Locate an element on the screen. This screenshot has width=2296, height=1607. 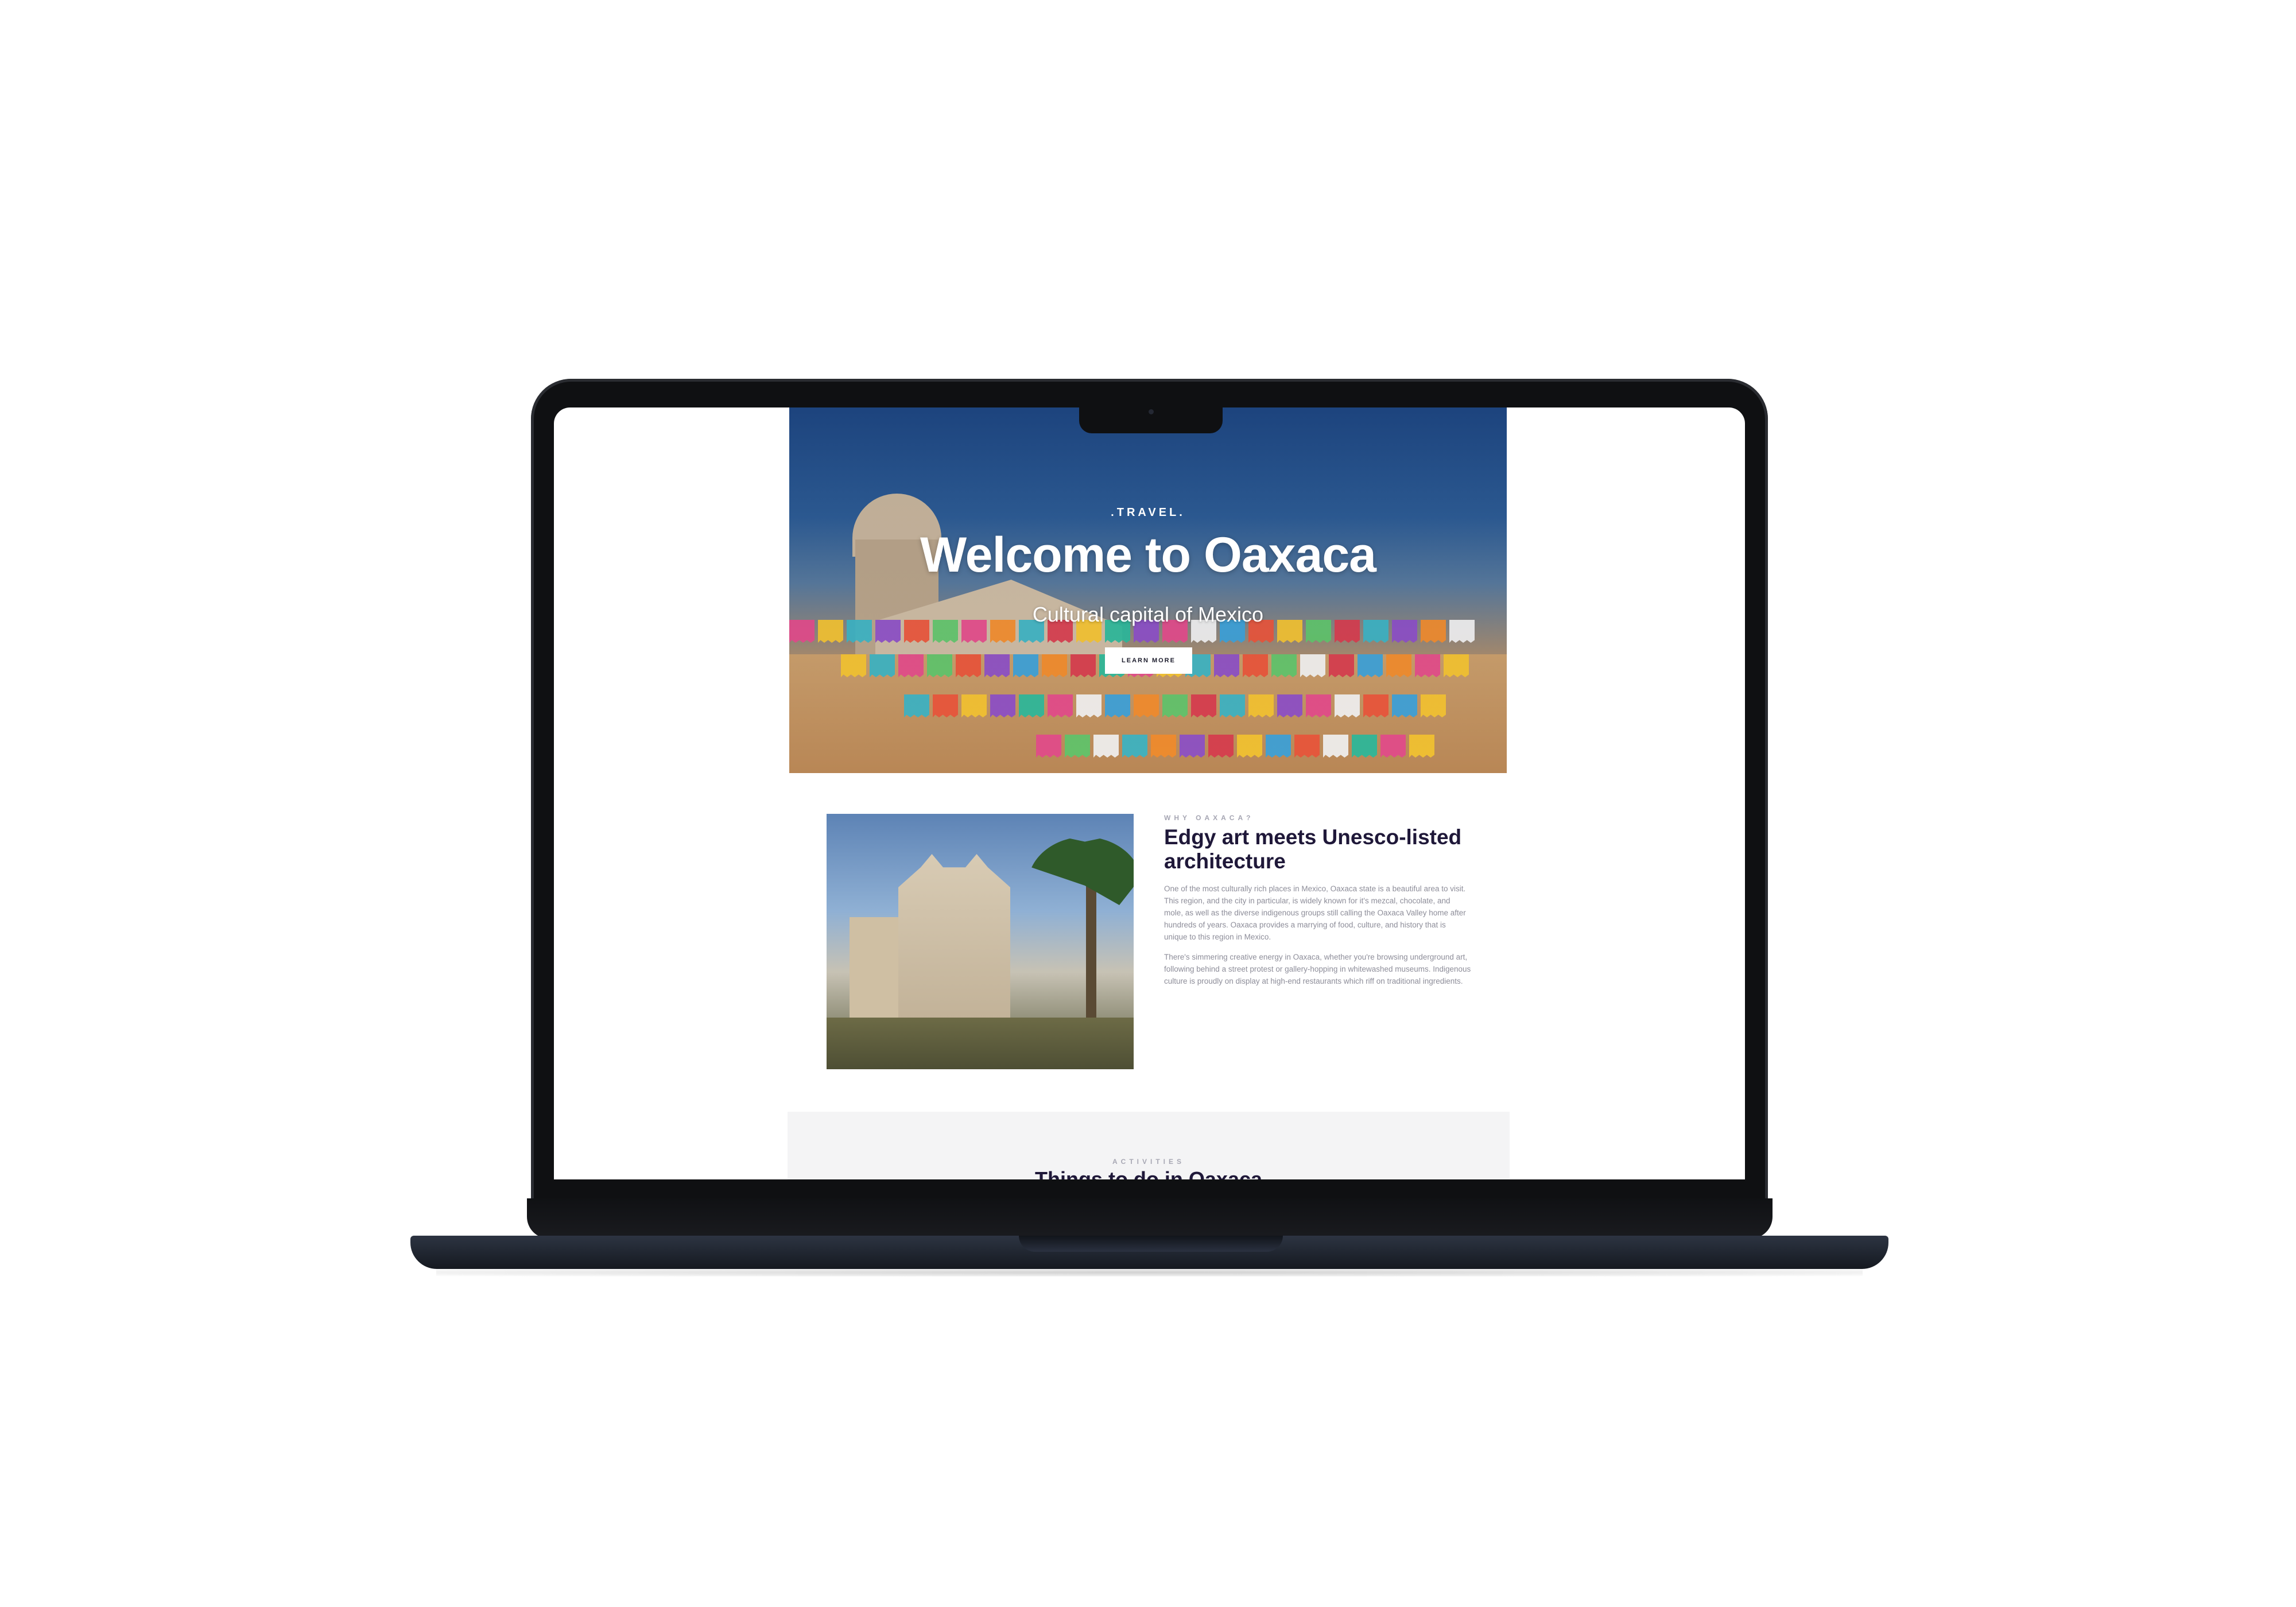
activities-kicker: ACTIVITIES is located at coordinates (1148, 1162).